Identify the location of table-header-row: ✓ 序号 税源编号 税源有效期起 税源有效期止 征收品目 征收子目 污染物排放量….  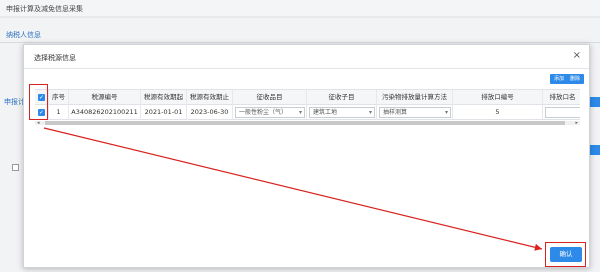
(307, 97).